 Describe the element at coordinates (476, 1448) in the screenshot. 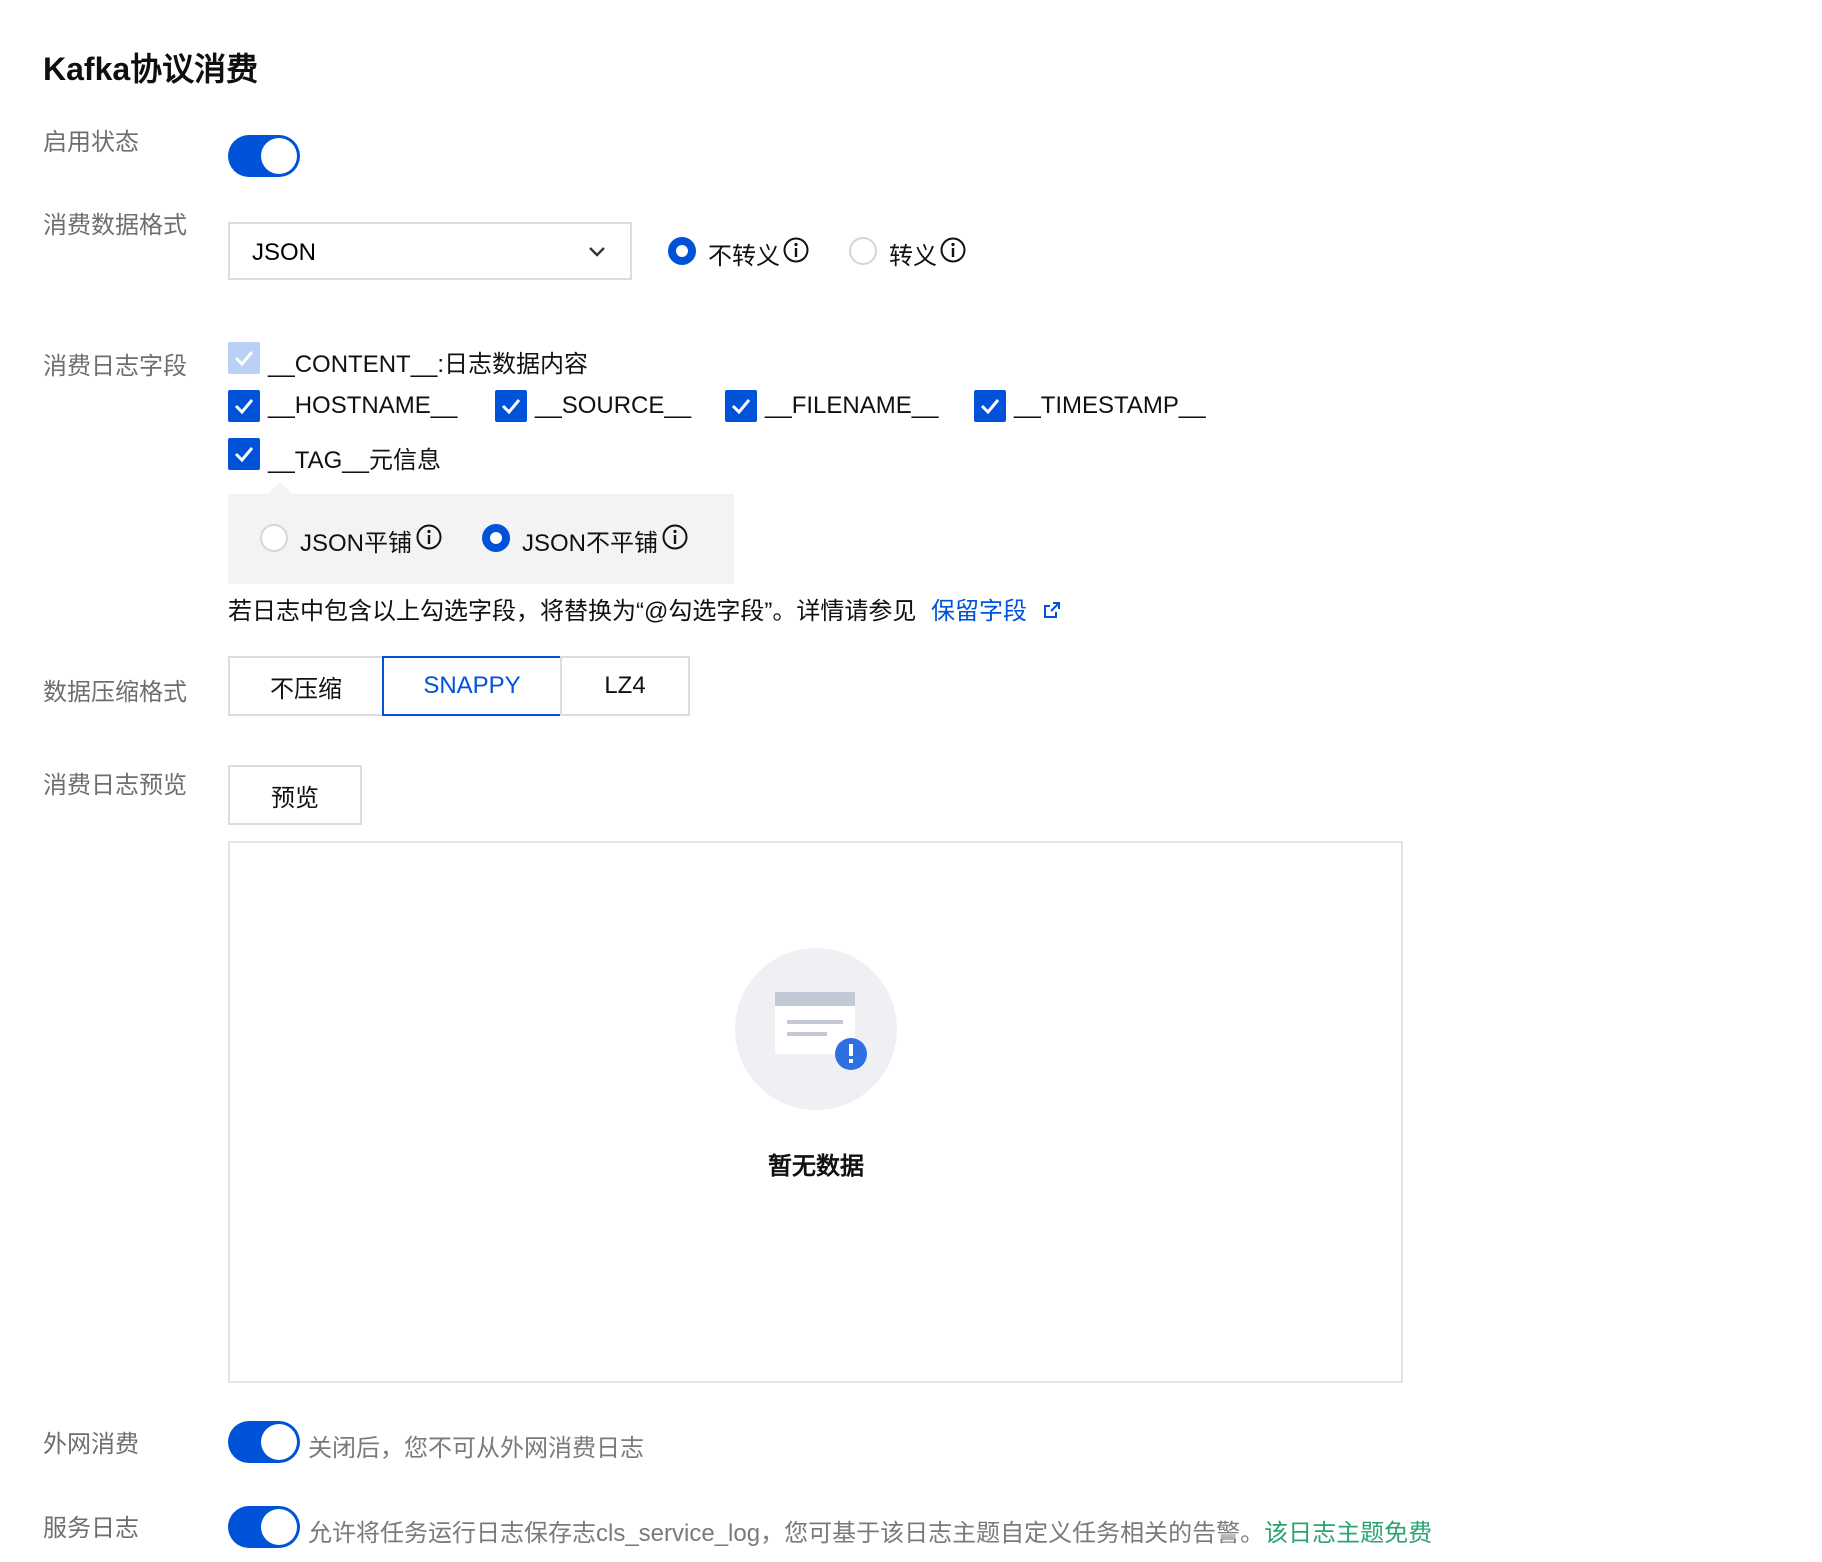

I see `public-network-desc: 关闭后，您不可从外网消费日志` at that location.